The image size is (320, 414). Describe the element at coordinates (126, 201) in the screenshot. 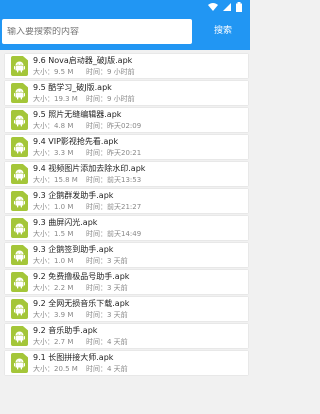

I see `file-list-item: 9.3 企鹅群发助手.apk 大小：1.0 M 时间：前天21:27` at that location.